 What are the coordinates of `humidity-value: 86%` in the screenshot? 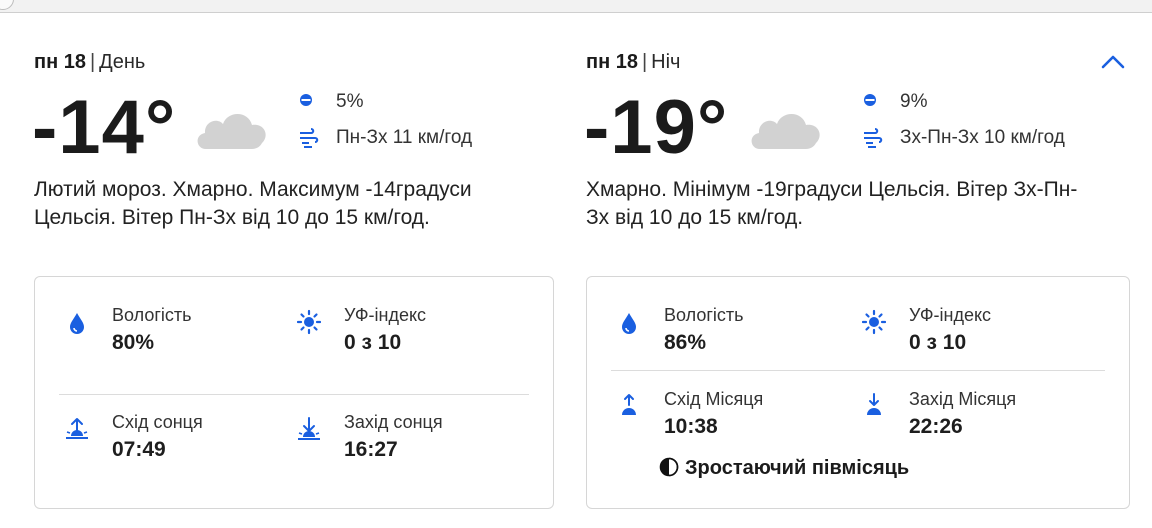 It's located at (685, 342).